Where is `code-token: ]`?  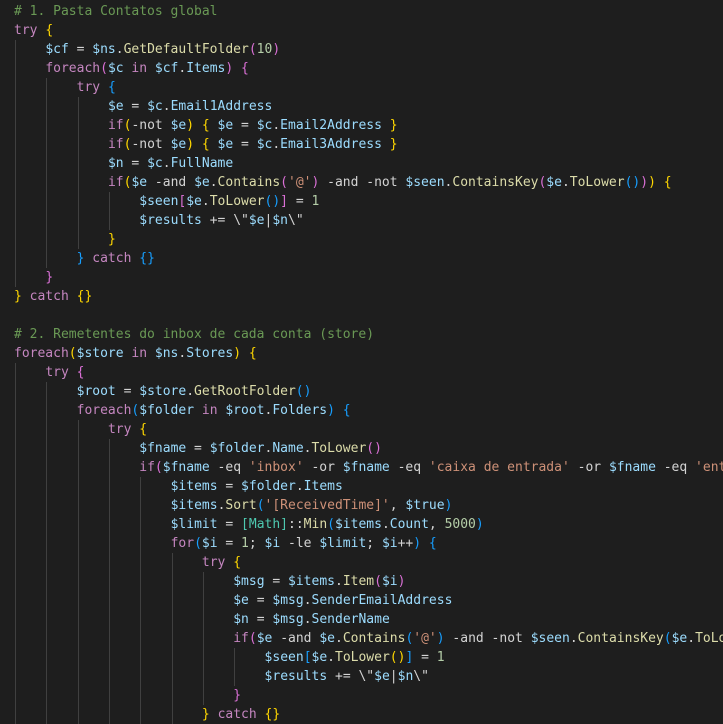 code-token: ] is located at coordinates (284, 201).